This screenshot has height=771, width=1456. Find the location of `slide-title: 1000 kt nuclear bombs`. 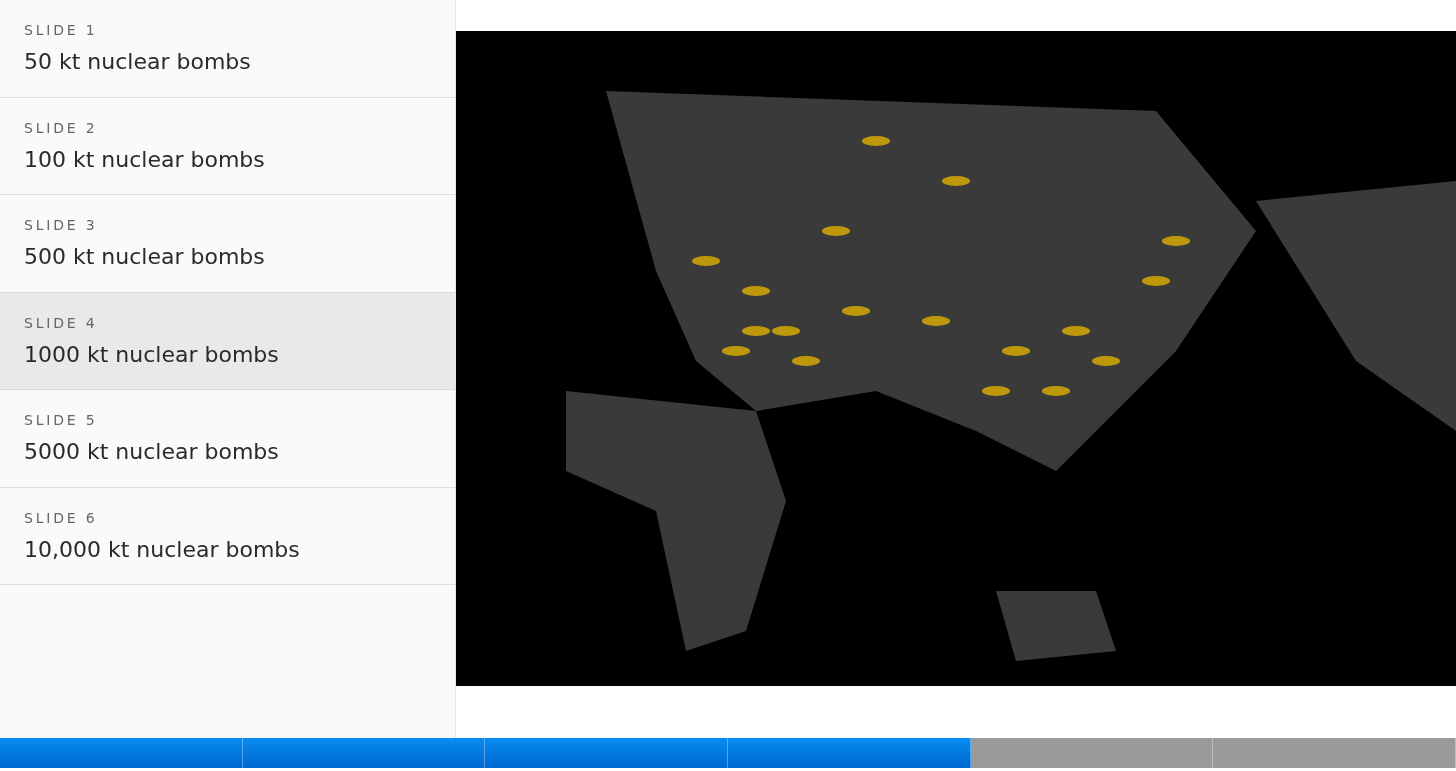

slide-title: 1000 kt nuclear bombs is located at coordinates (152, 354).